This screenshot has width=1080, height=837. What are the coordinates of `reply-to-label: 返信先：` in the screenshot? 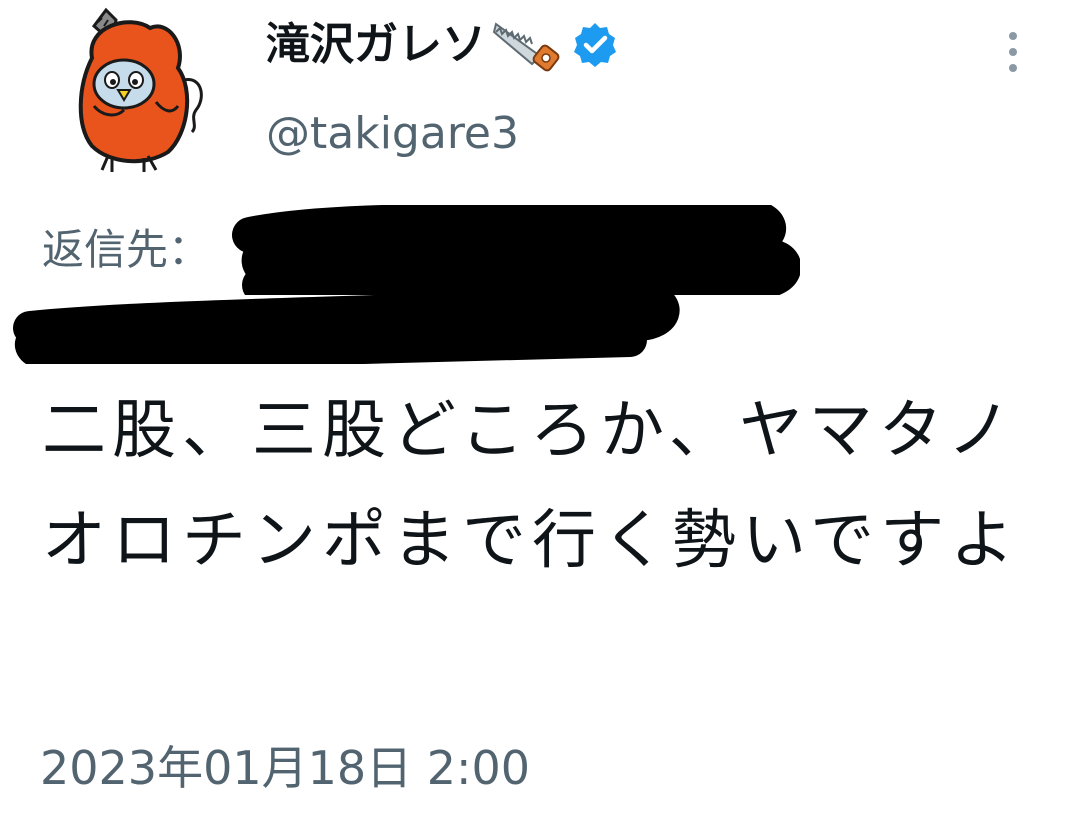 It's located at (126, 249).